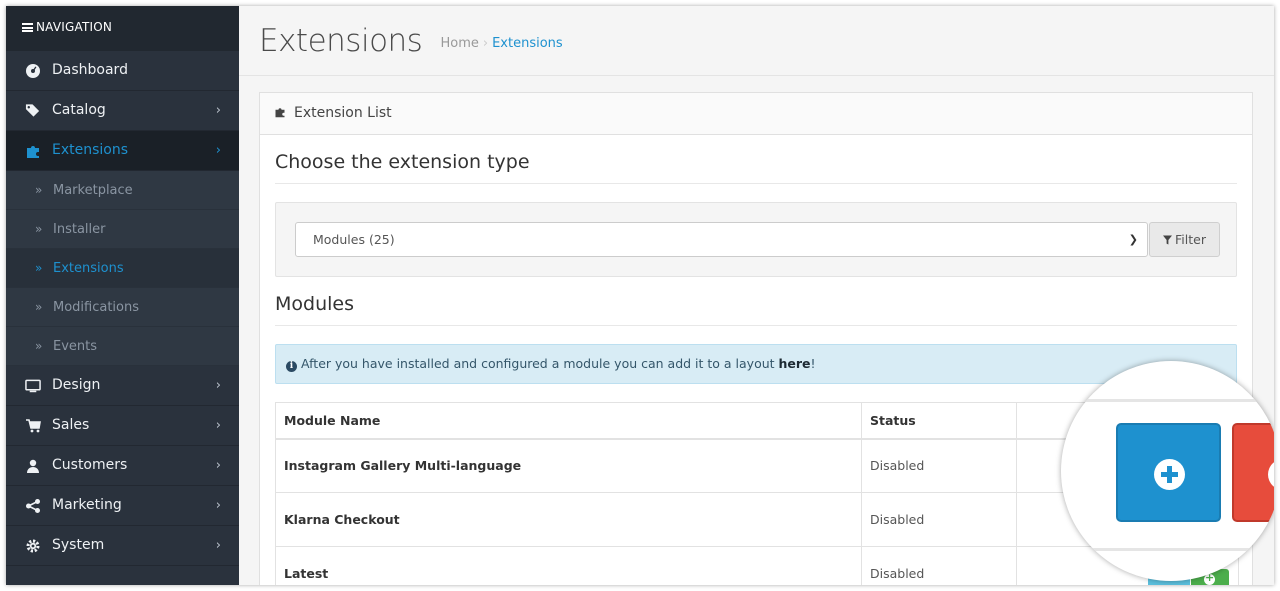 Image resolution: width=1280 pixels, height=591 pixels. What do you see at coordinates (87, 505) in the screenshot?
I see `sidebar-item-label: Marketing` at bounding box center [87, 505].